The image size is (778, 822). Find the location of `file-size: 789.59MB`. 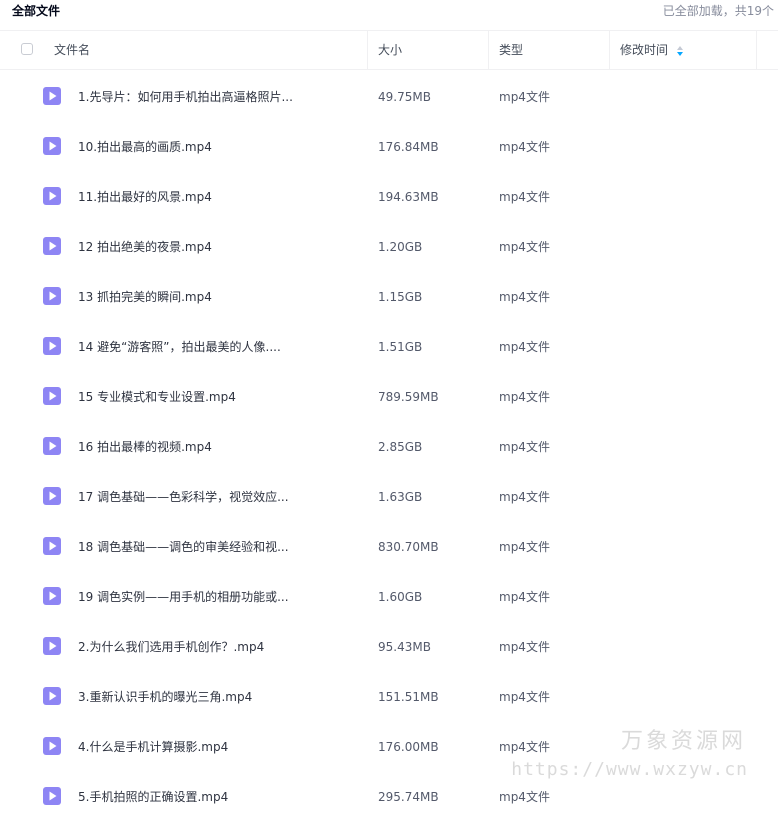

file-size: 789.59MB is located at coordinates (408, 397).